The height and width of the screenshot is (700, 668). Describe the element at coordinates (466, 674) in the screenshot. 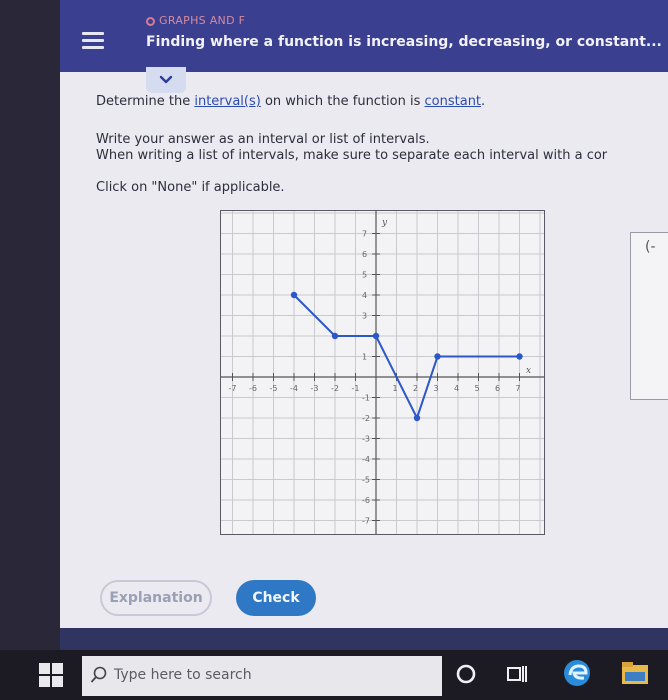

I see `cortana-icon` at that location.